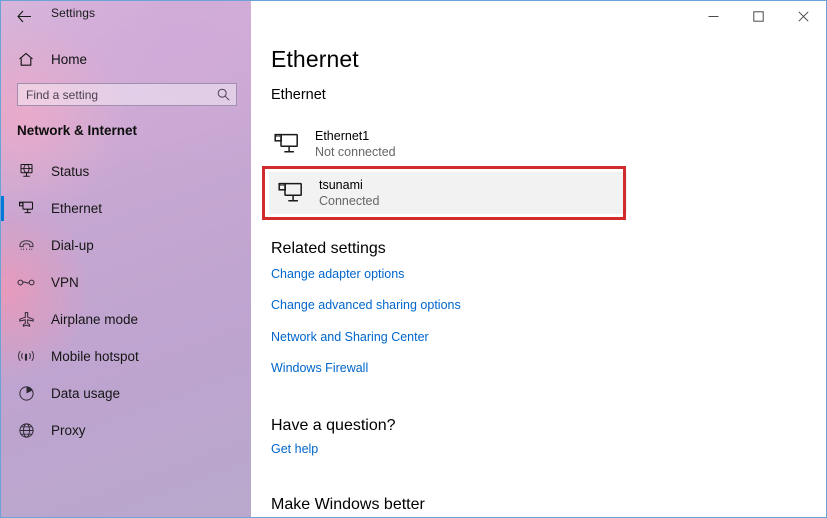 The image size is (827, 518). I want to click on page-title: Ethernet, so click(315, 59).